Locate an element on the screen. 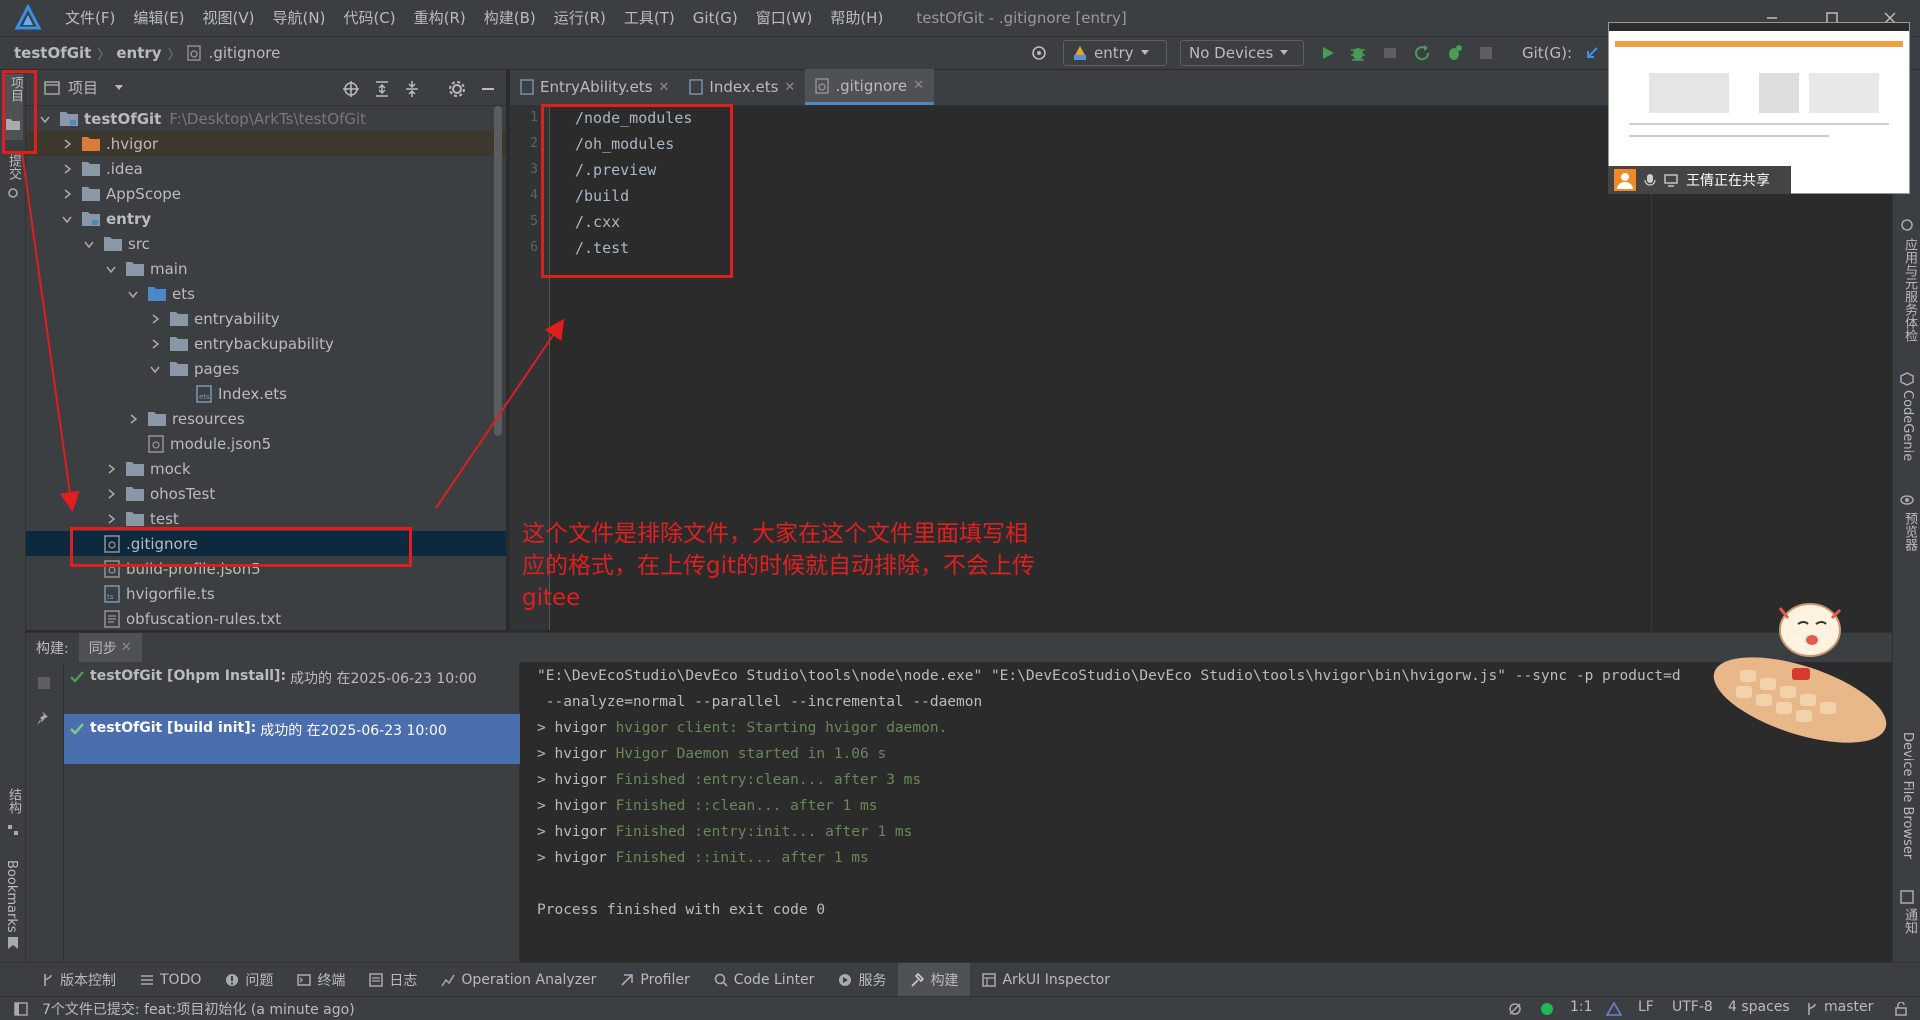 The height and width of the screenshot is (1020, 1920). tree-item-ets: ets is located at coordinates (266, 293).